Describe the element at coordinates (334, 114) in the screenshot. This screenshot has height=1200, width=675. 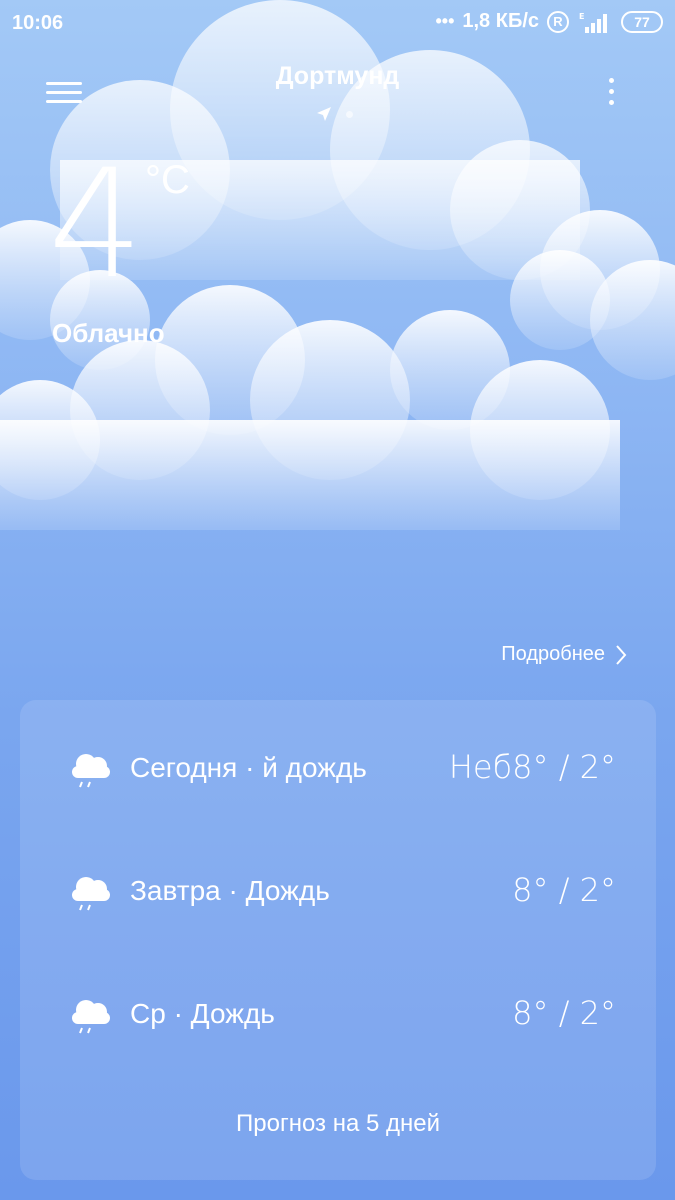
I see `page-indicator` at that location.